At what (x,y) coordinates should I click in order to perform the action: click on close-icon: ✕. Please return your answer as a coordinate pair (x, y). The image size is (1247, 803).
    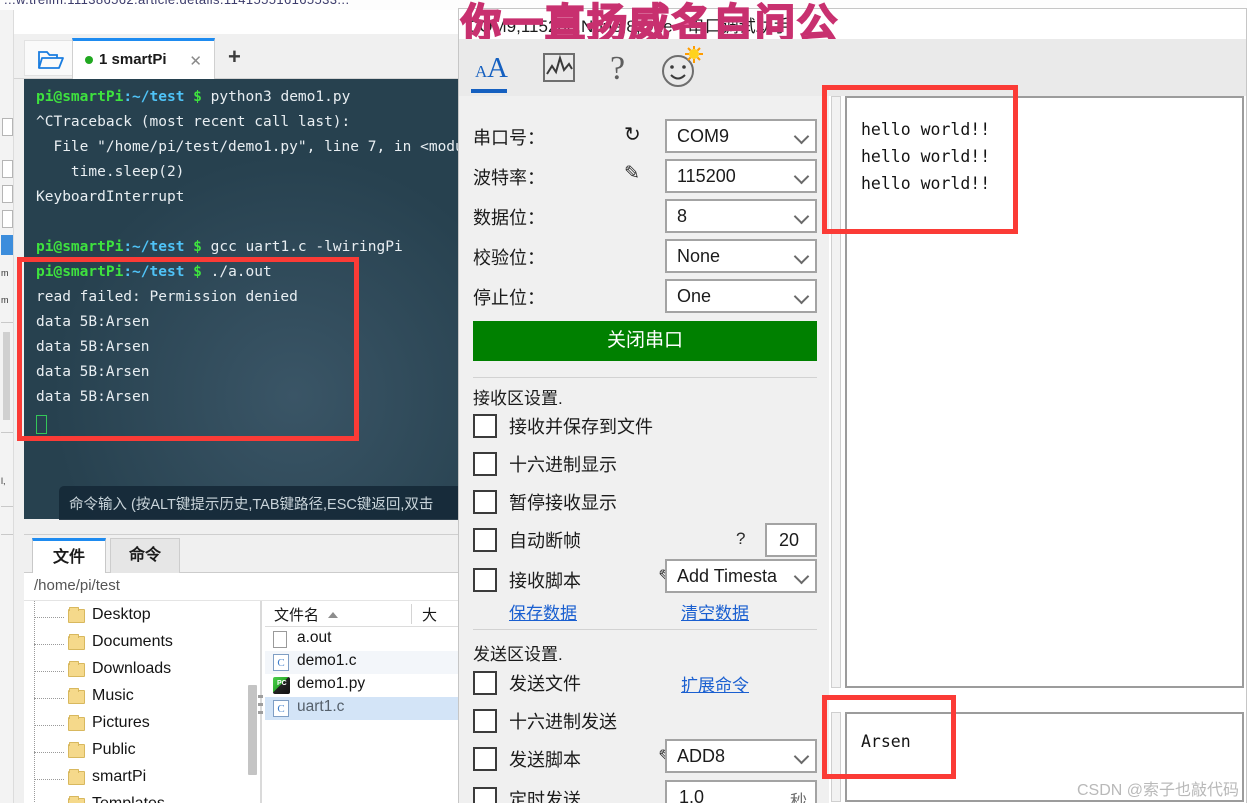
    Looking at the image, I should click on (195, 61).